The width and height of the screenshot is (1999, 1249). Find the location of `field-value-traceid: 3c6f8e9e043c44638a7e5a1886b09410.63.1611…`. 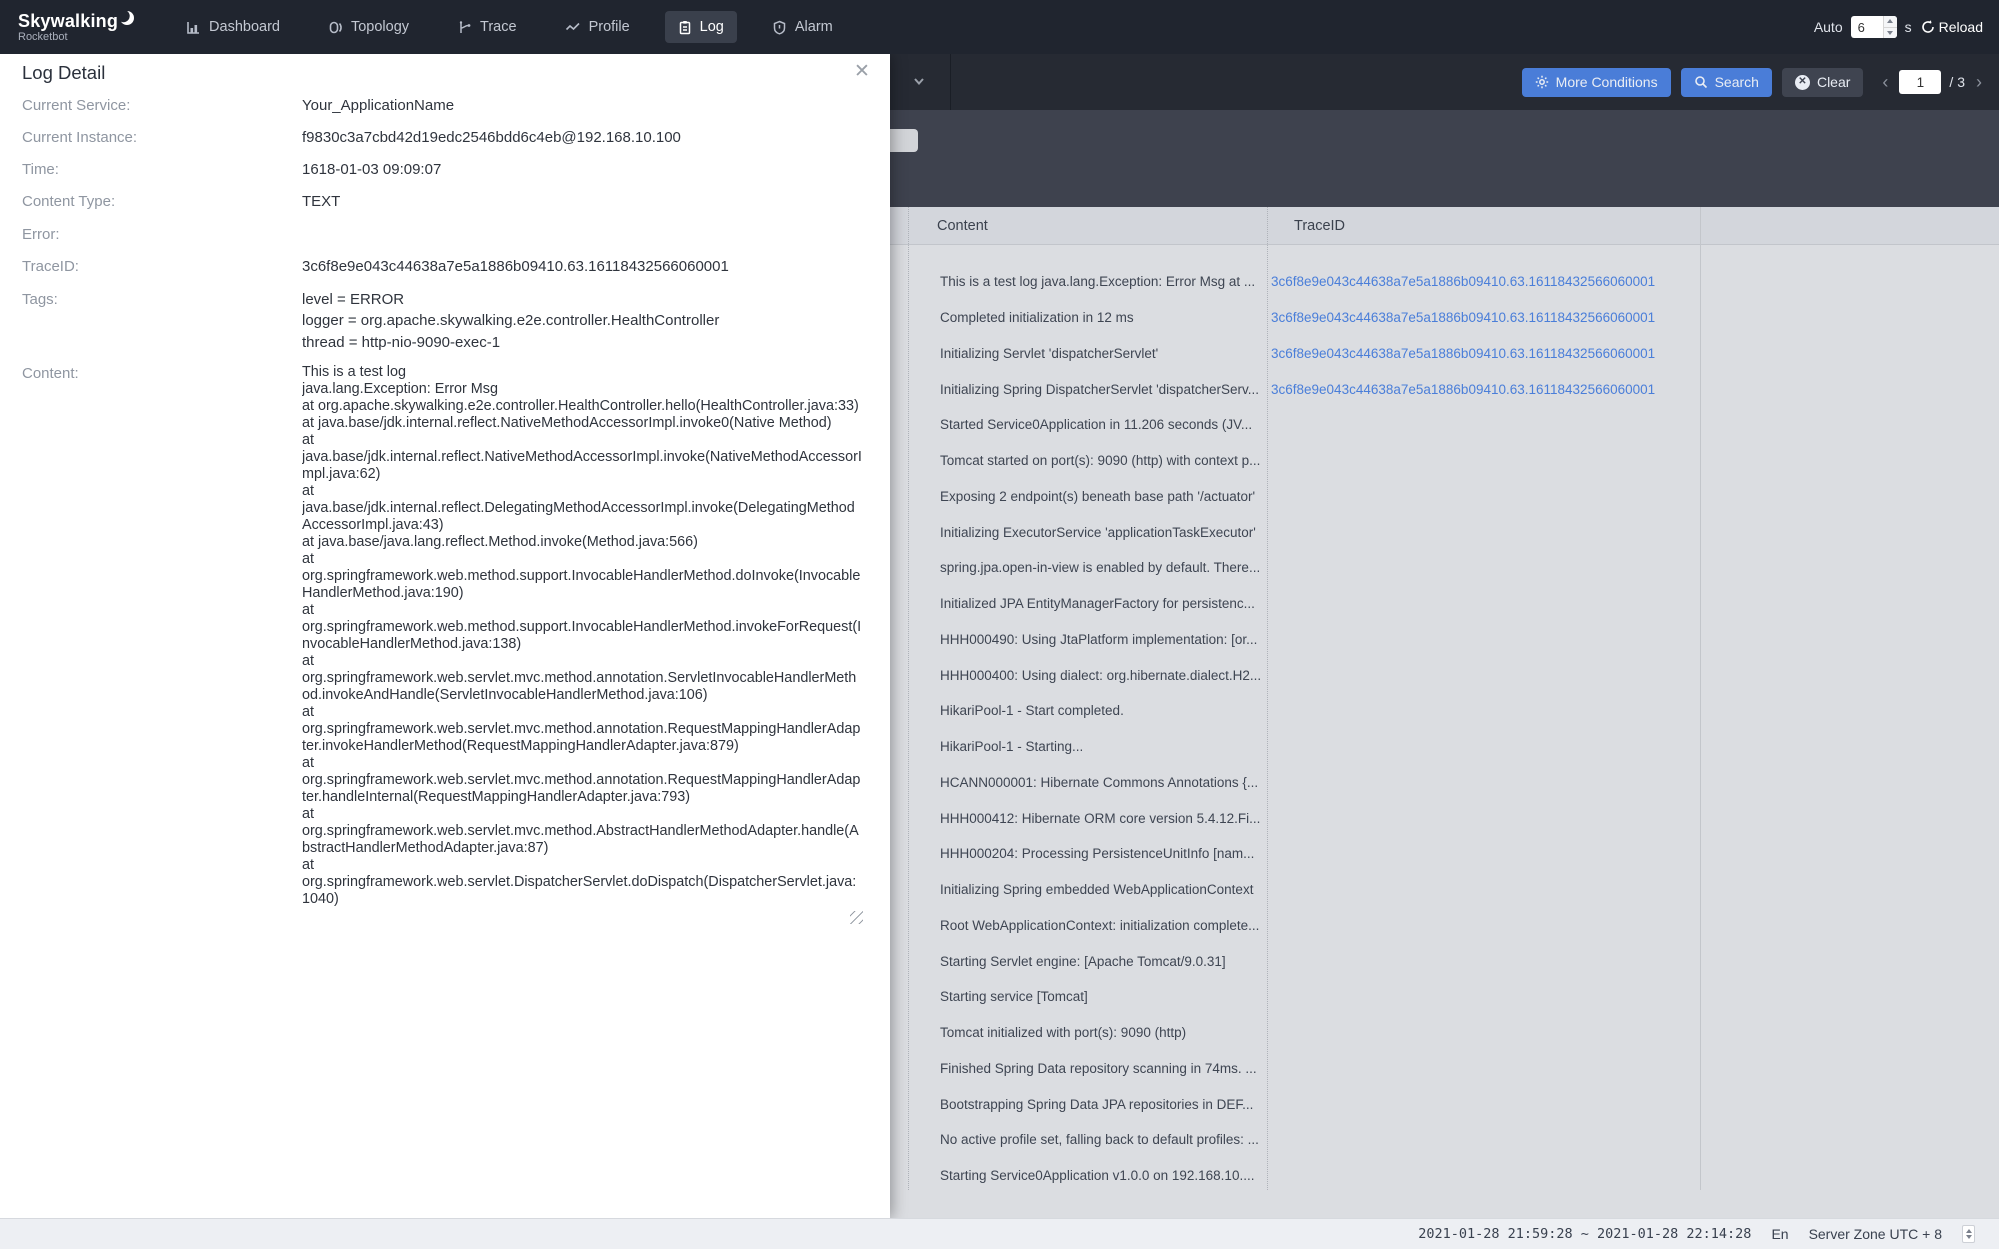

field-value-traceid: 3c6f8e9e043c44638a7e5a1886b09410.63.1611… is located at coordinates (515, 266).